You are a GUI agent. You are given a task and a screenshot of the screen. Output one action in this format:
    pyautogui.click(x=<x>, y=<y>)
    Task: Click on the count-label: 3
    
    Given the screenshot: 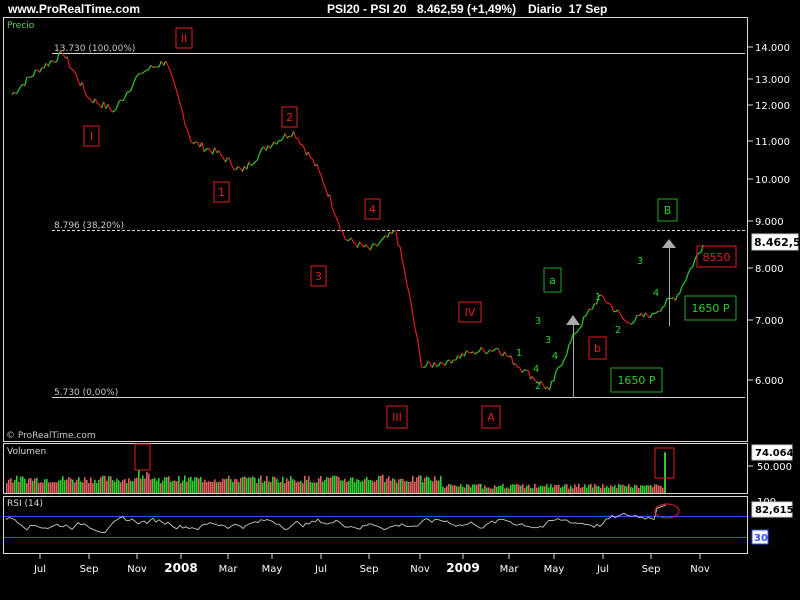 What is the action you would take?
    pyautogui.click(x=640, y=261)
    